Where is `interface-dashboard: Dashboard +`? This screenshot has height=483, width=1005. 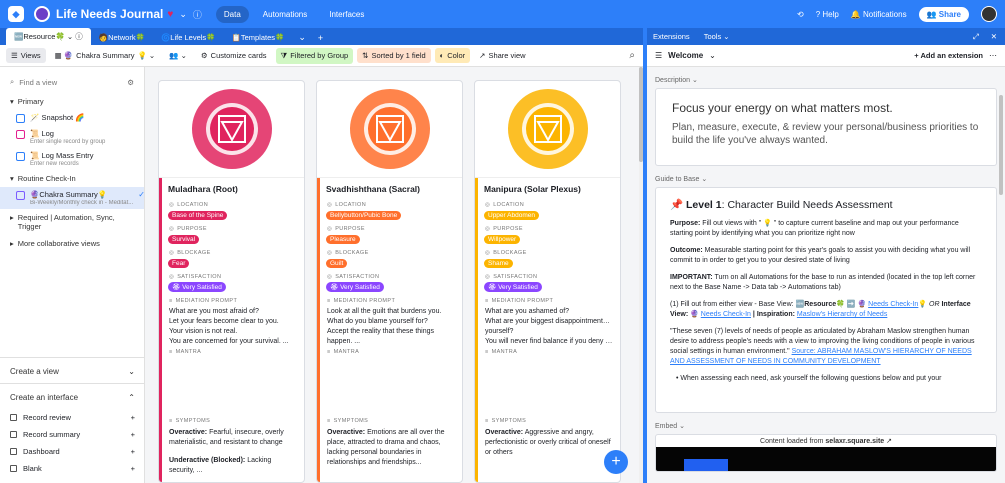
interface-dashboard: Dashboard + is located at coordinates (72, 451).